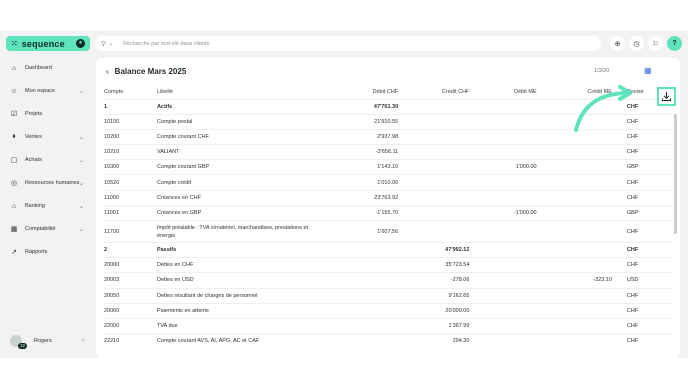  What do you see at coordinates (434, 341) in the screenshot?
I see `cell-credit-chf: 294.30` at bounding box center [434, 341].